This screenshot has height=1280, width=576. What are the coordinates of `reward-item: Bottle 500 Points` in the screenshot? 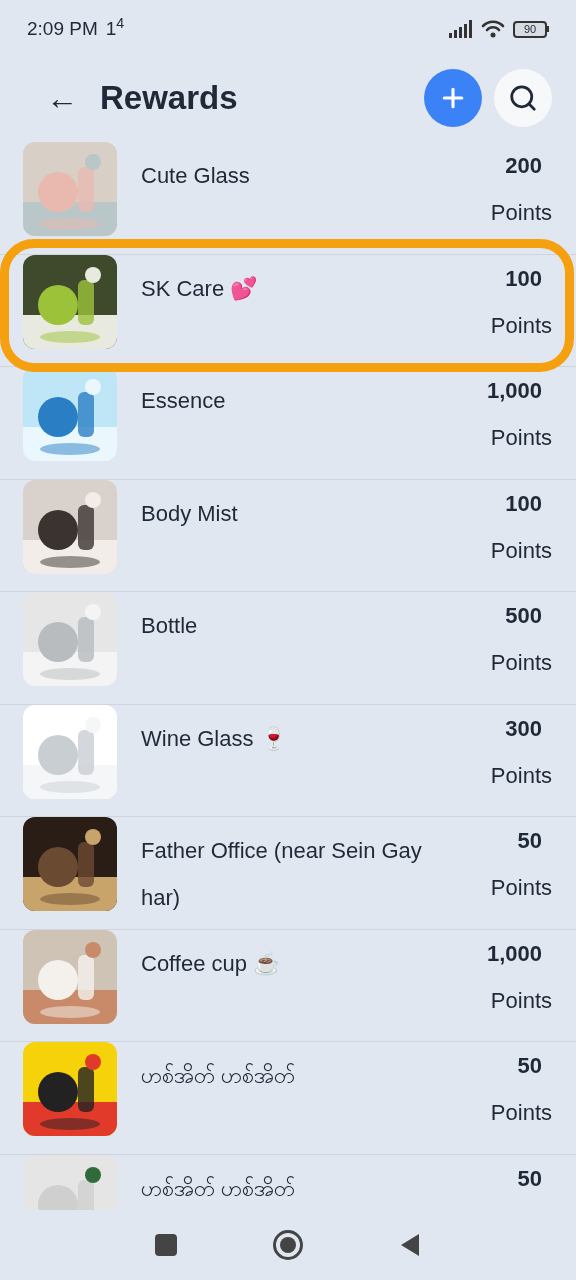 It's located at (288, 648).